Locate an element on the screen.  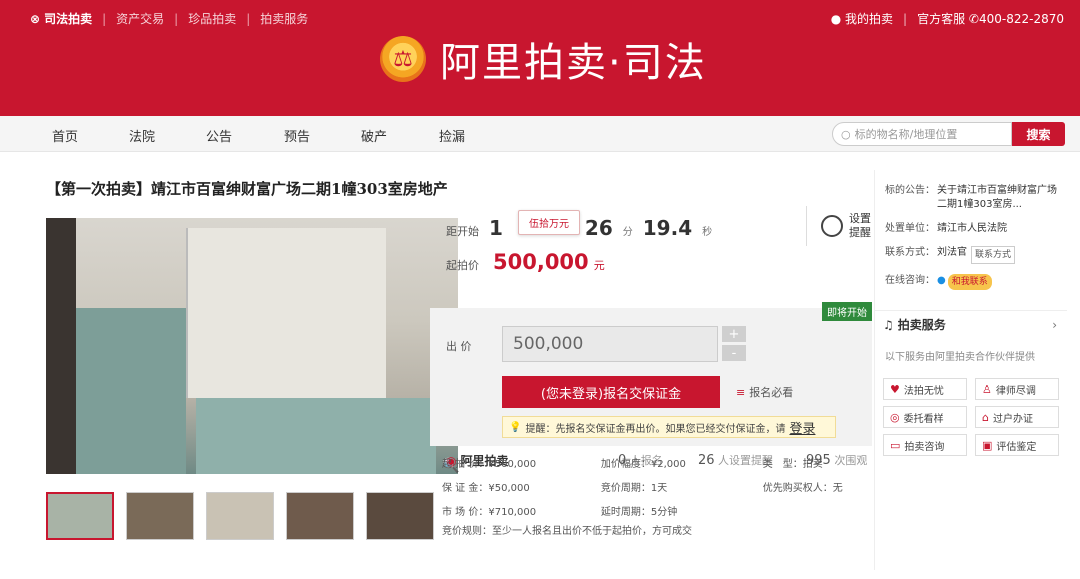
service-grid: ♥ 法拍无忧 ♙ 律师尽调 ◎ 委托看样 ⌂ 过户办证 ▭ 拍卖咨询 ▣ 评估鉴定 is located at coordinates (971, 417).